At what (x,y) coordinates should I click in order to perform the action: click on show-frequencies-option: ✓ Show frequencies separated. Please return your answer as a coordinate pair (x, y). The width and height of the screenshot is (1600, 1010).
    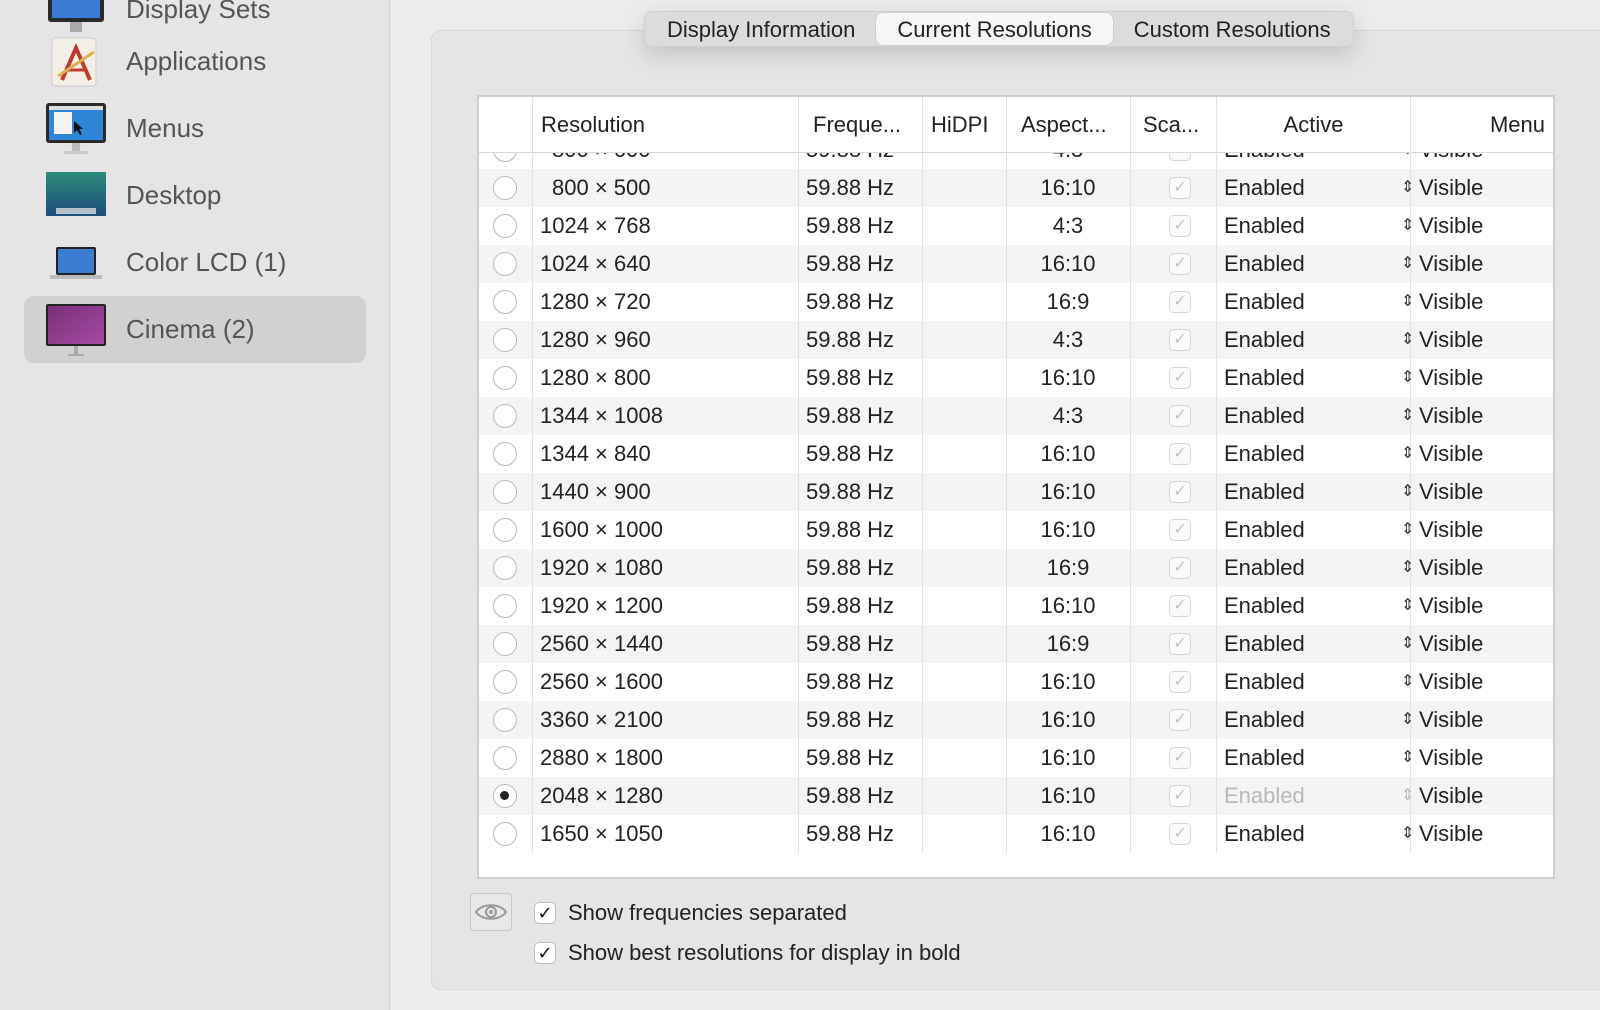
    Looking at the image, I should click on (690, 913).